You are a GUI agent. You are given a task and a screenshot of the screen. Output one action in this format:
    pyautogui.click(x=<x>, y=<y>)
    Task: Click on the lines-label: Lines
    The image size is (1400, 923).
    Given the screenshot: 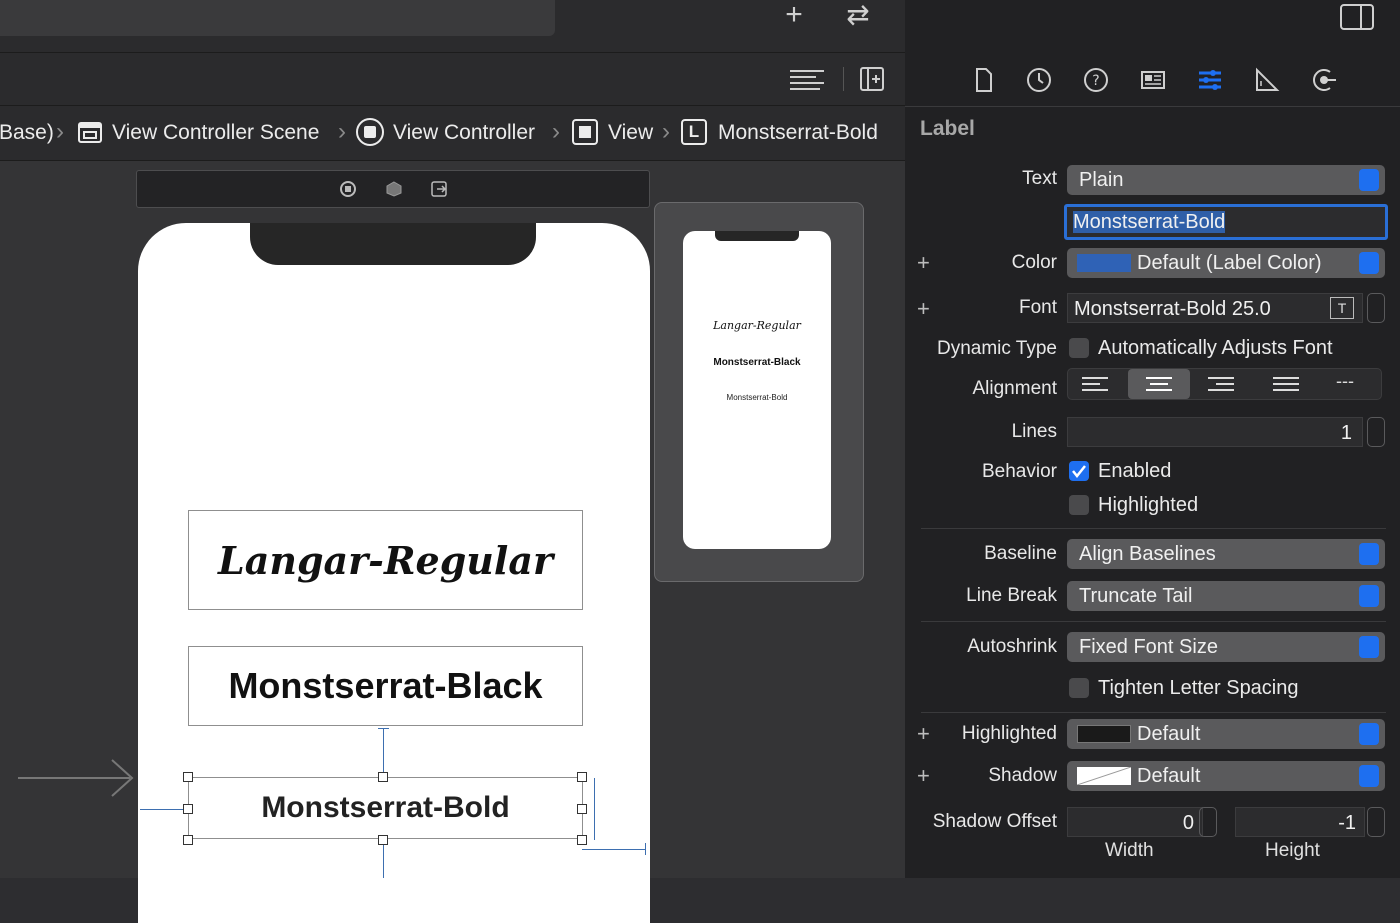 What is the action you would take?
    pyautogui.click(x=1034, y=431)
    